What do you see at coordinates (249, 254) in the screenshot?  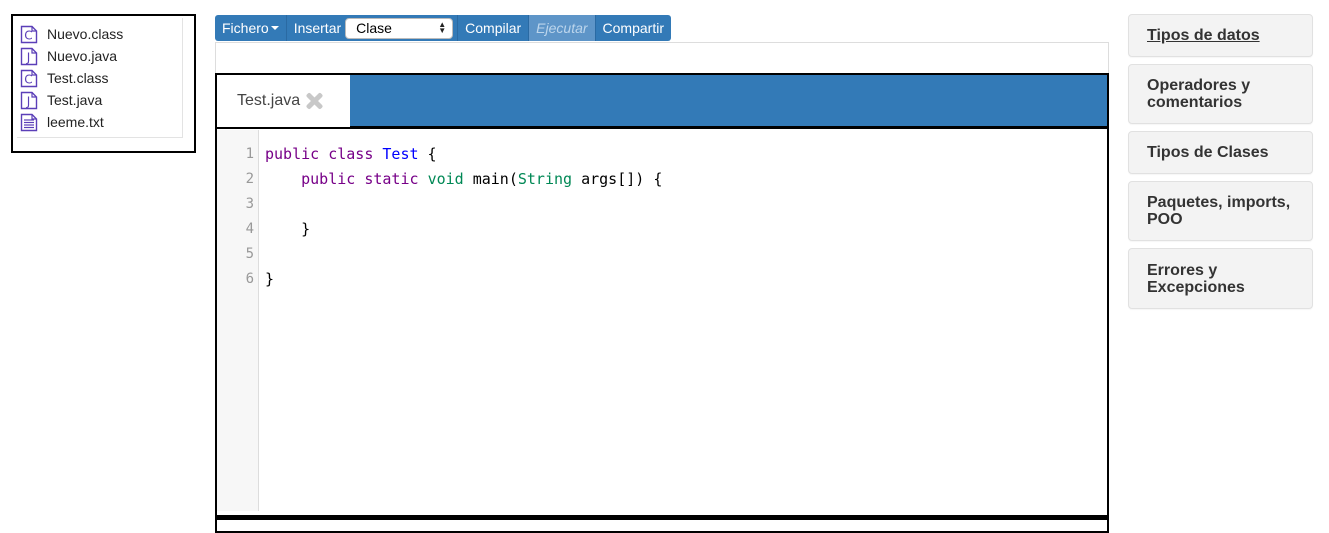 I see `line-number: 5` at bounding box center [249, 254].